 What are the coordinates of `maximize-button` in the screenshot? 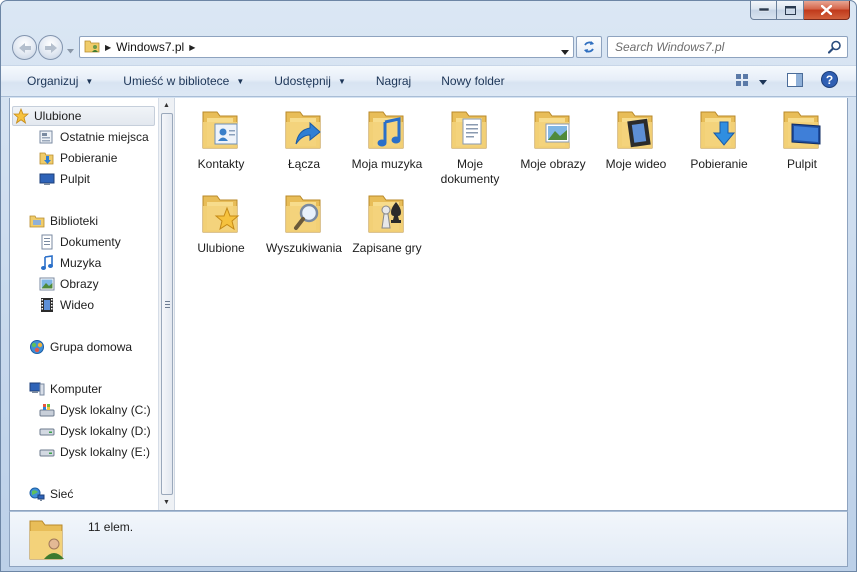 It's located at (790, 10).